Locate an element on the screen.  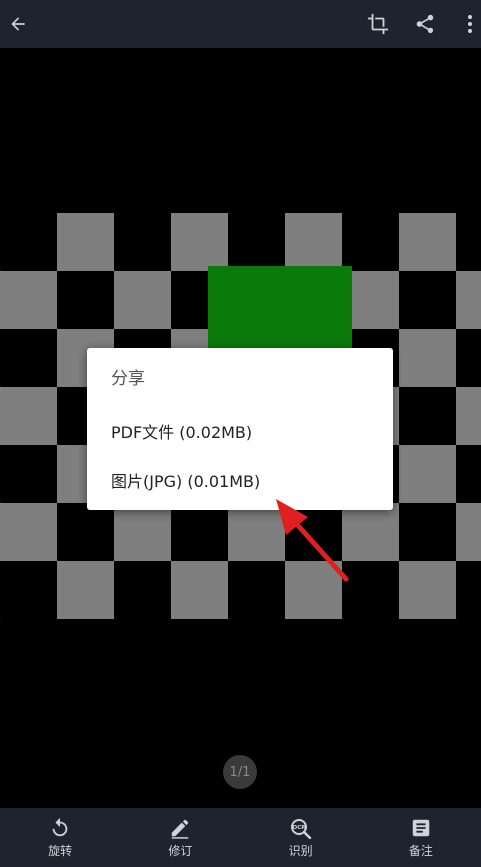
bottom-toolbar: 旋转 修订 OCR 识别 备注 is located at coordinates (240, 837).